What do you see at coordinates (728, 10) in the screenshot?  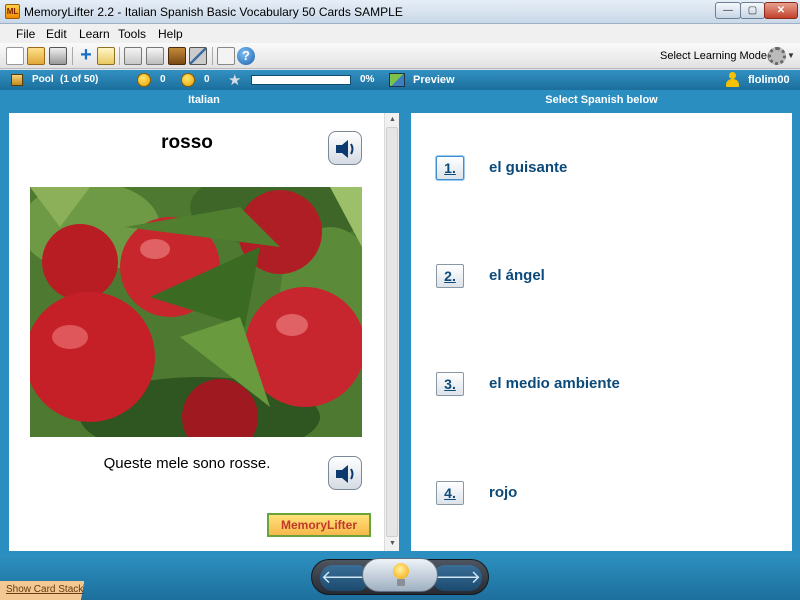 I see `minimize-button: —` at bounding box center [728, 10].